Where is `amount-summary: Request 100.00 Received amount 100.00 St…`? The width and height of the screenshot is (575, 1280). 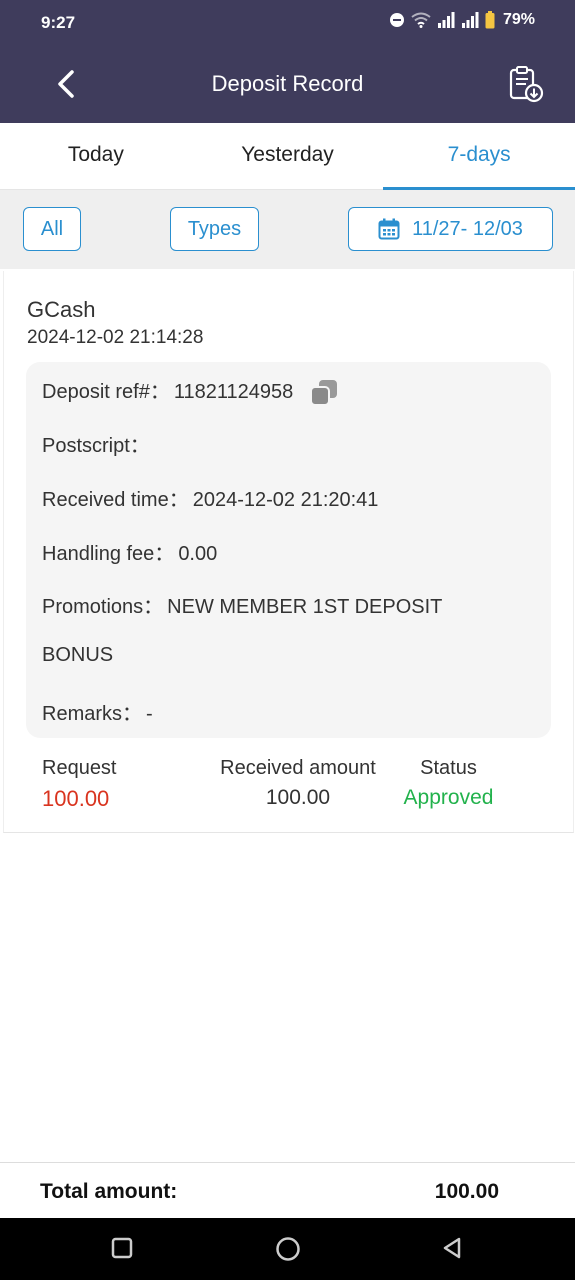 amount-summary: Request 100.00 Received amount 100.00 St… is located at coordinates (288, 787).